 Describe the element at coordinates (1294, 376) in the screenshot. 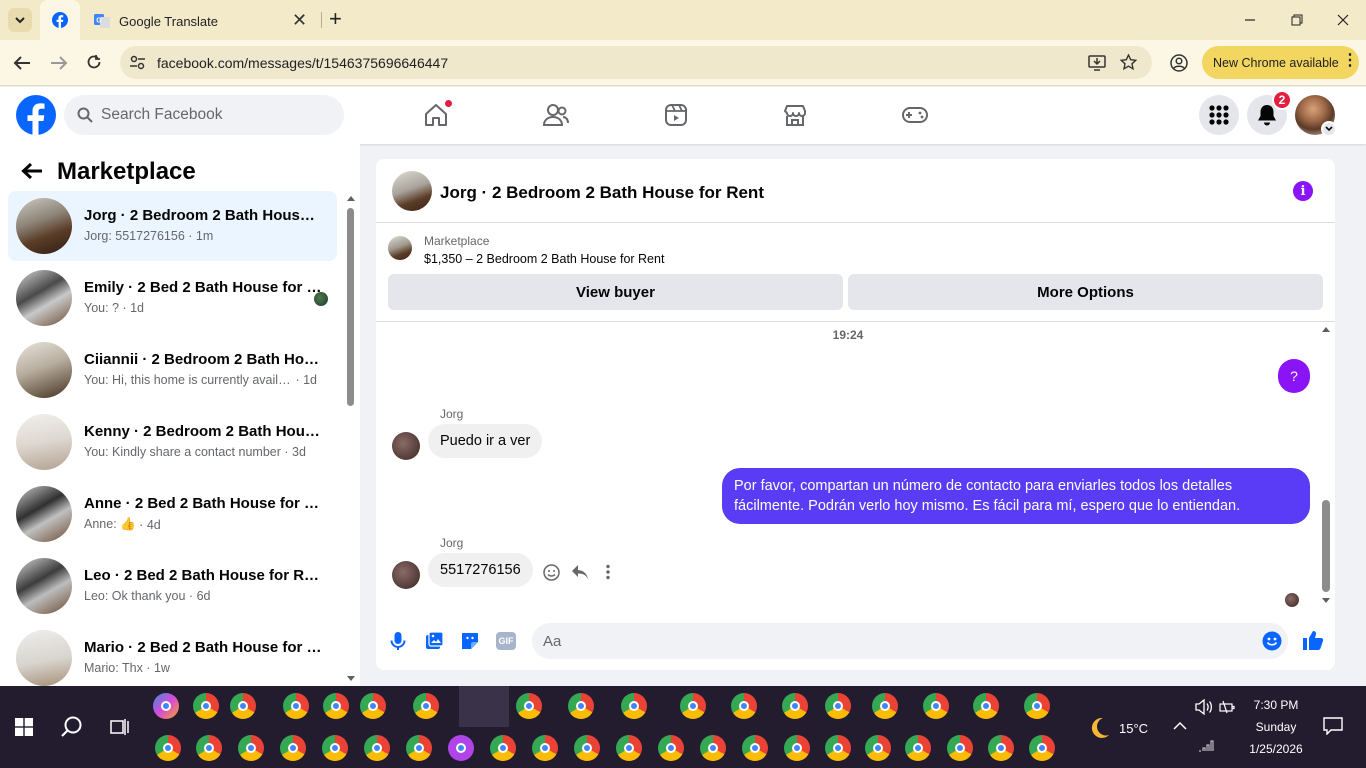

I see `outgoing-message: ?` at that location.